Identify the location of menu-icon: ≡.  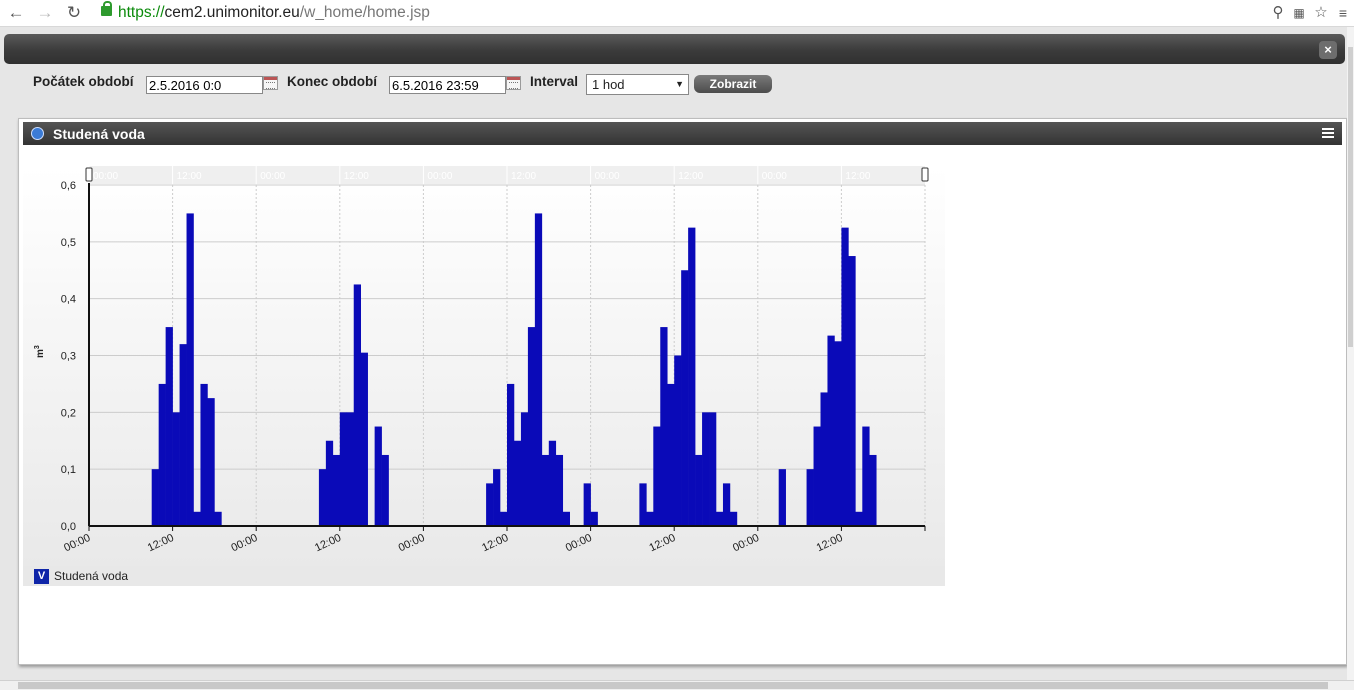
(1343, 13).